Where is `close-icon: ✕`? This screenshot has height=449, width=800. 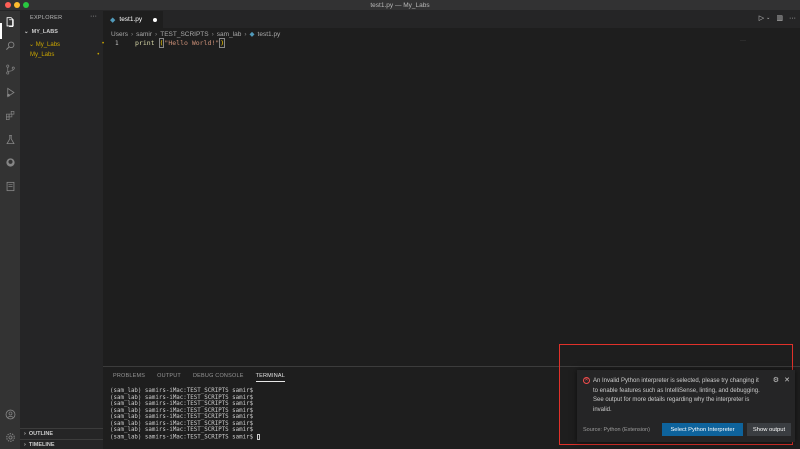 close-icon: ✕ is located at coordinates (787, 380).